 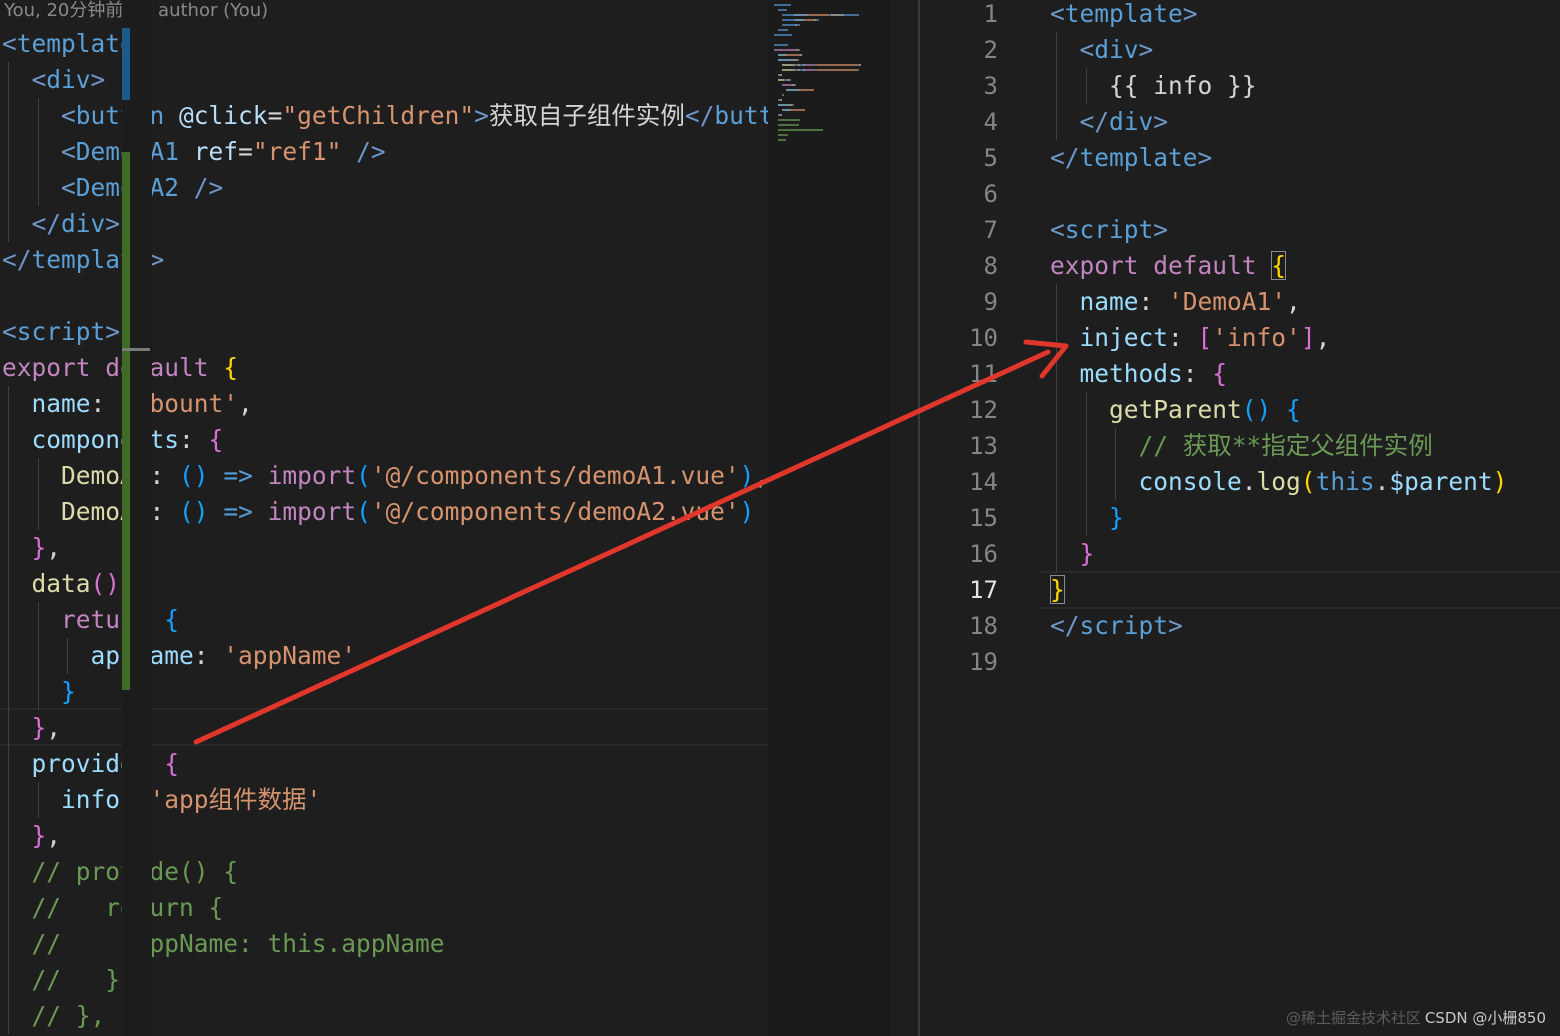 I want to click on watermark-text: CSDN @小栅850, so click(x=1485, y=1018).